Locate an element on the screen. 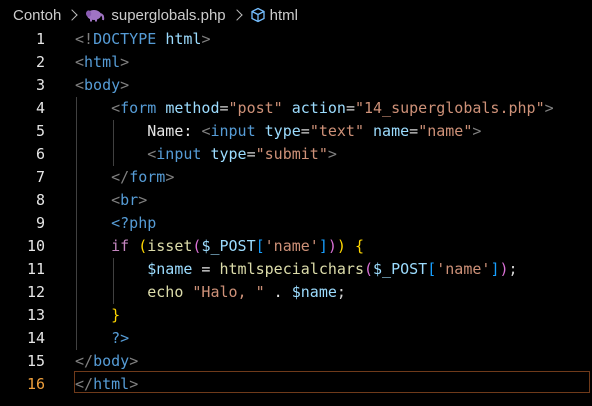  code-line: </body> is located at coordinates (106, 361).